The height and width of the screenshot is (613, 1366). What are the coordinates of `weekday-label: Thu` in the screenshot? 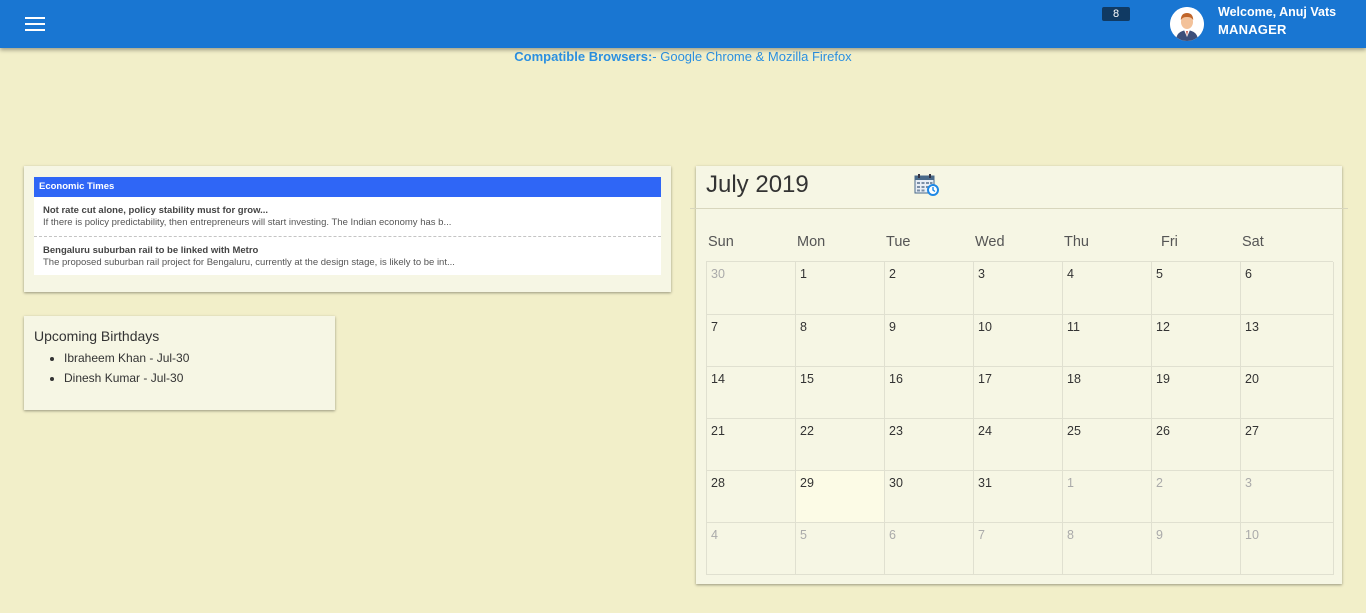 It's located at (1076, 242).